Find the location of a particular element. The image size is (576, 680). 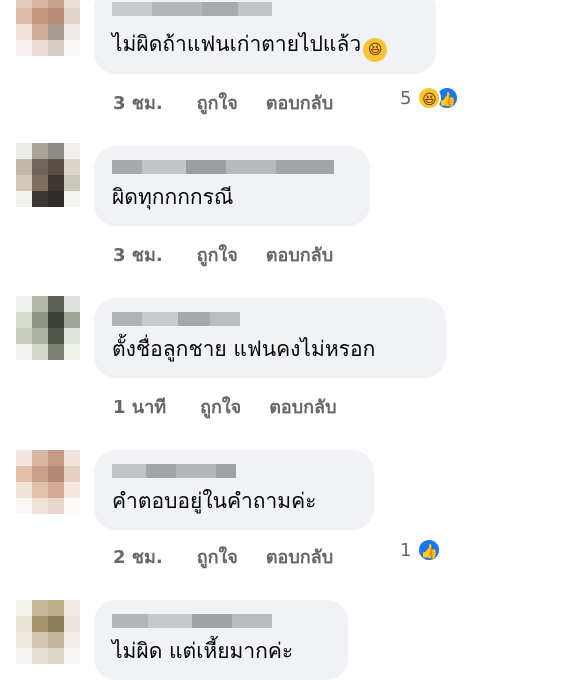

reaction-count: 1 is located at coordinates (406, 550).